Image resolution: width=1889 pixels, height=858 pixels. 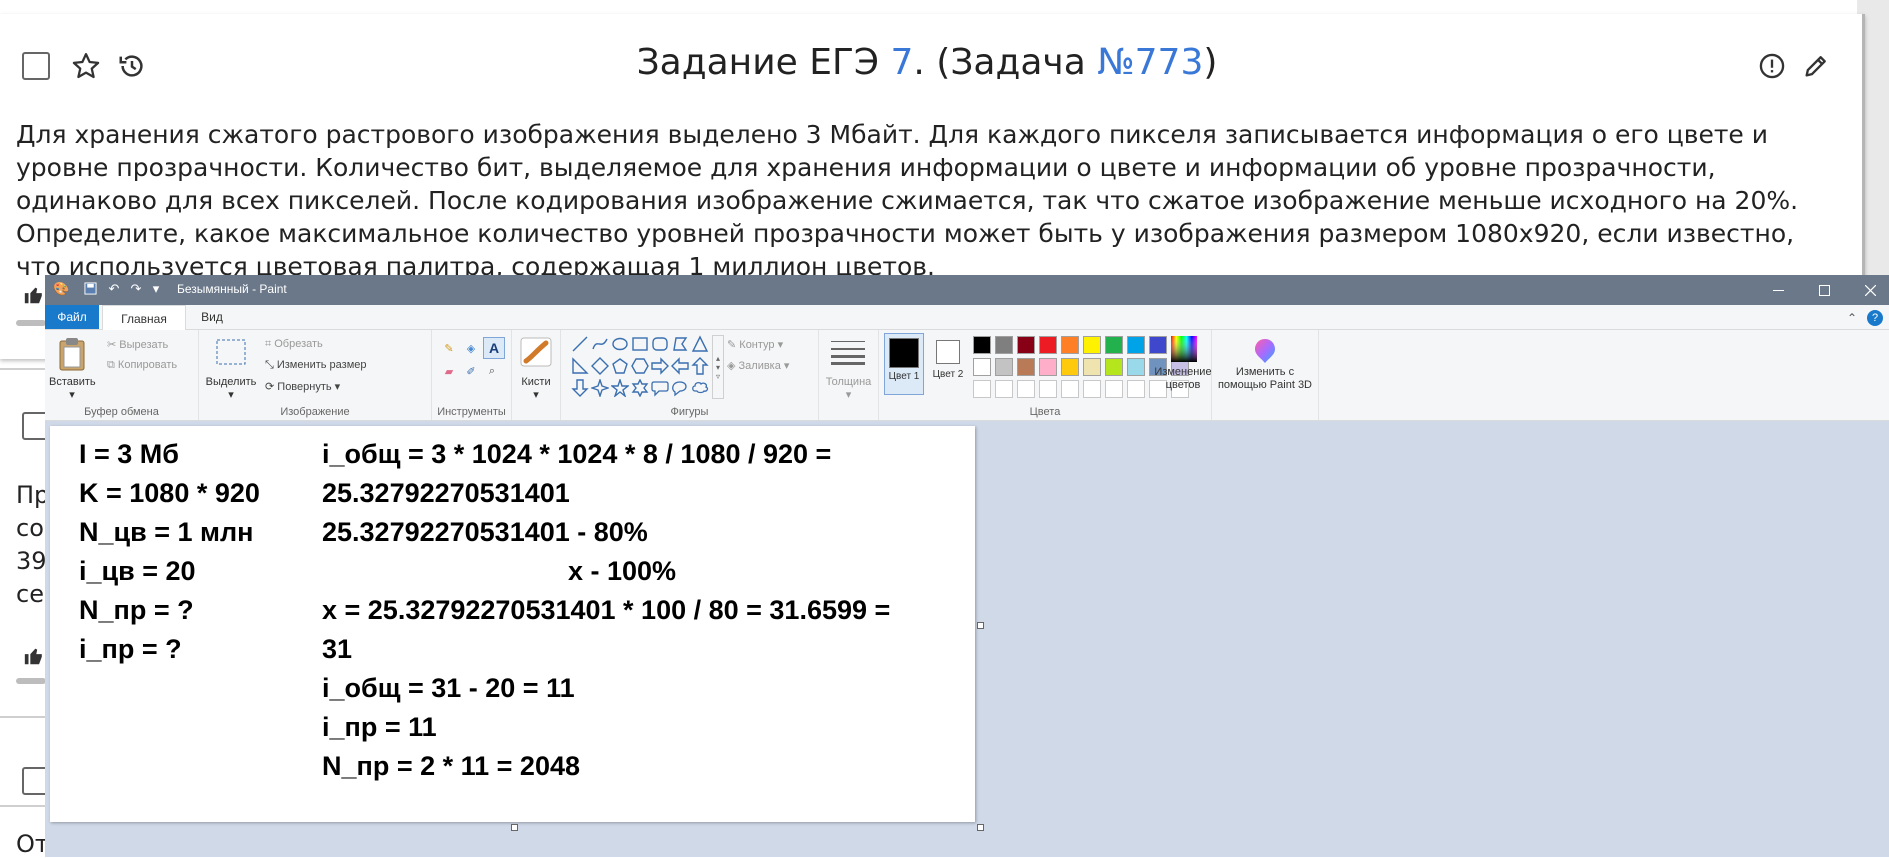 What do you see at coordinates (680, 388) in the screenshot?
I see `shape-oval-callout-icon` at bounding box center [680, 388].